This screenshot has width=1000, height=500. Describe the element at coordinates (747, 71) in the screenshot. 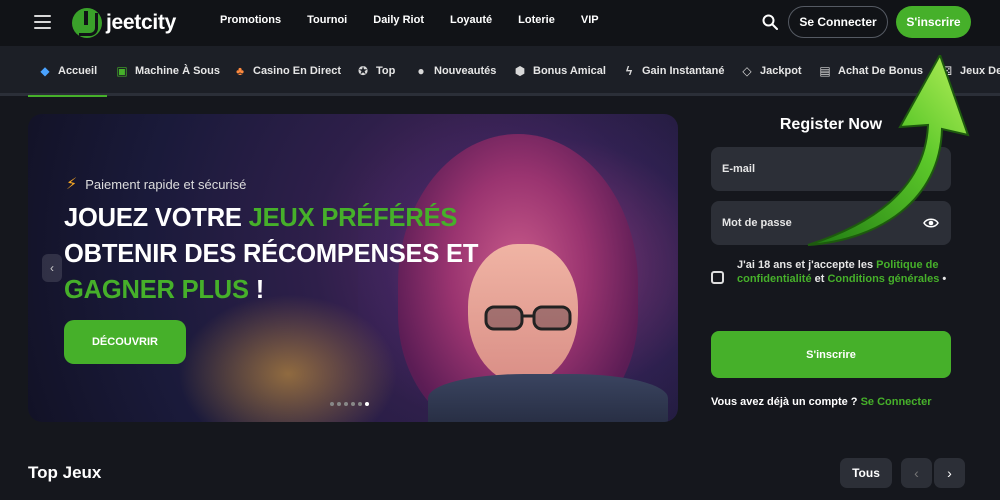

I see `diamond-icon: ◇` at that location.